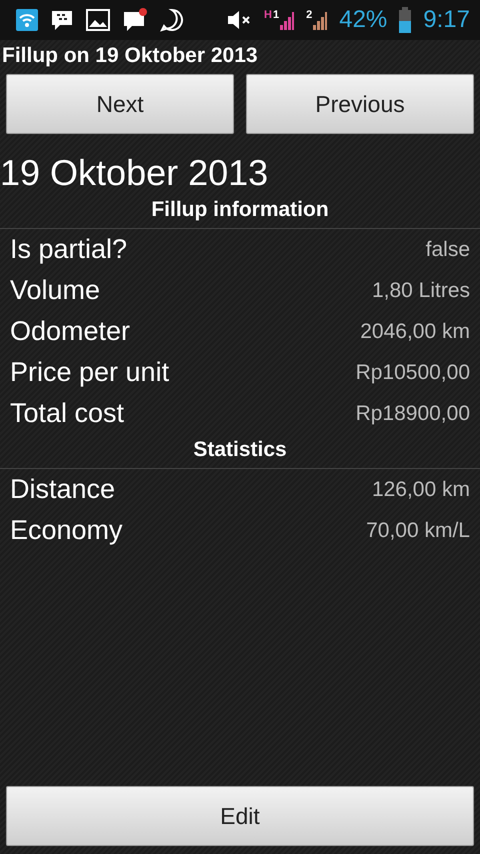  What do you see at coordinates (309, 15) in the screenshot?
I see `sim-label: 2` at bounding box center [309, 15].